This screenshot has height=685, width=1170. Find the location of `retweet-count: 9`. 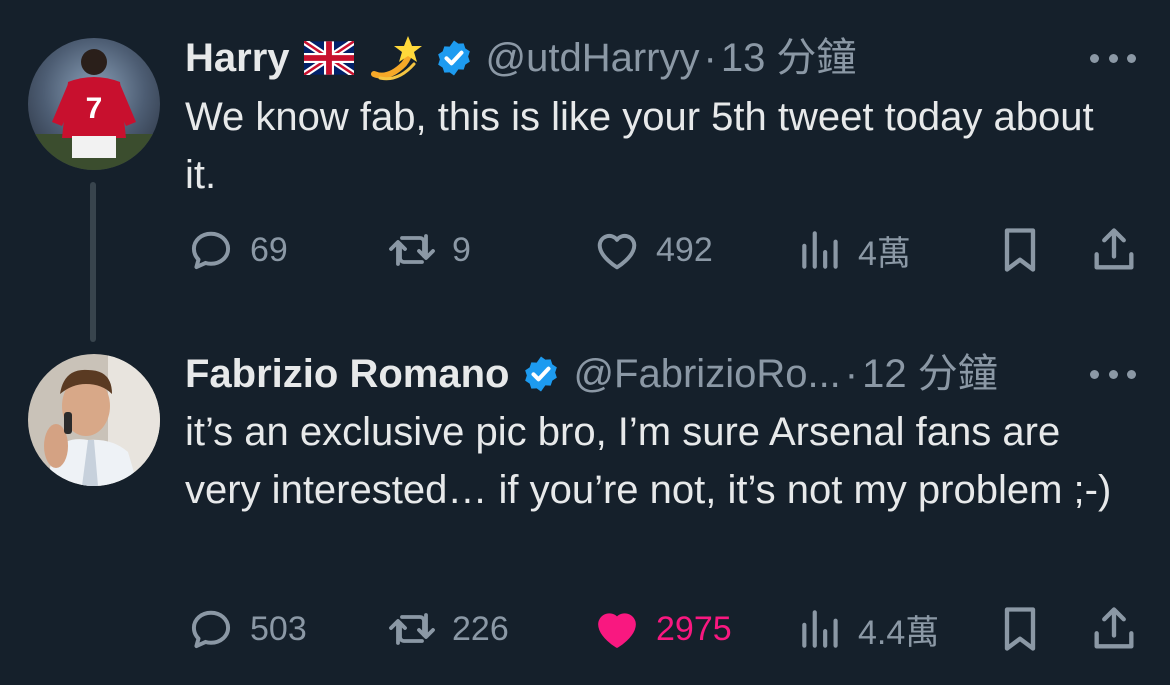

retweet-count: 9 is located at coordinates (461, 249).